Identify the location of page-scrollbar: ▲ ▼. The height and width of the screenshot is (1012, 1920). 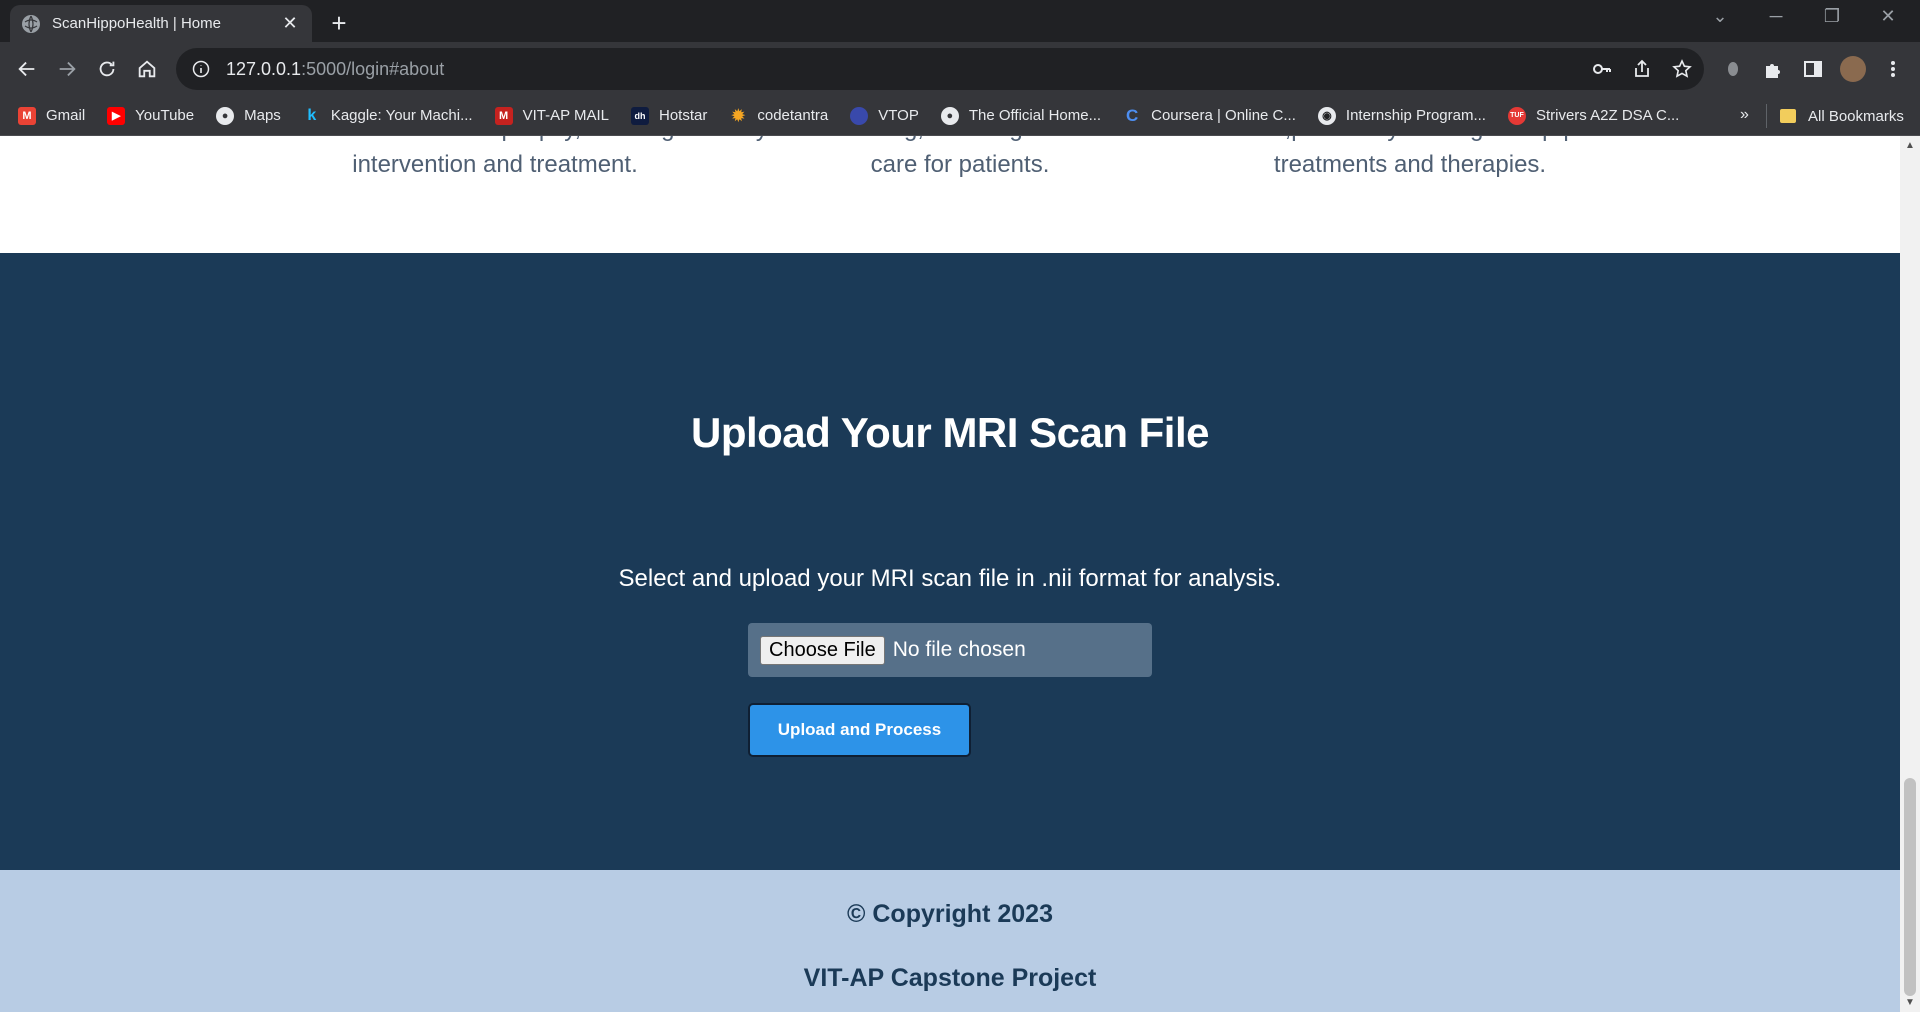
(1910, 574).